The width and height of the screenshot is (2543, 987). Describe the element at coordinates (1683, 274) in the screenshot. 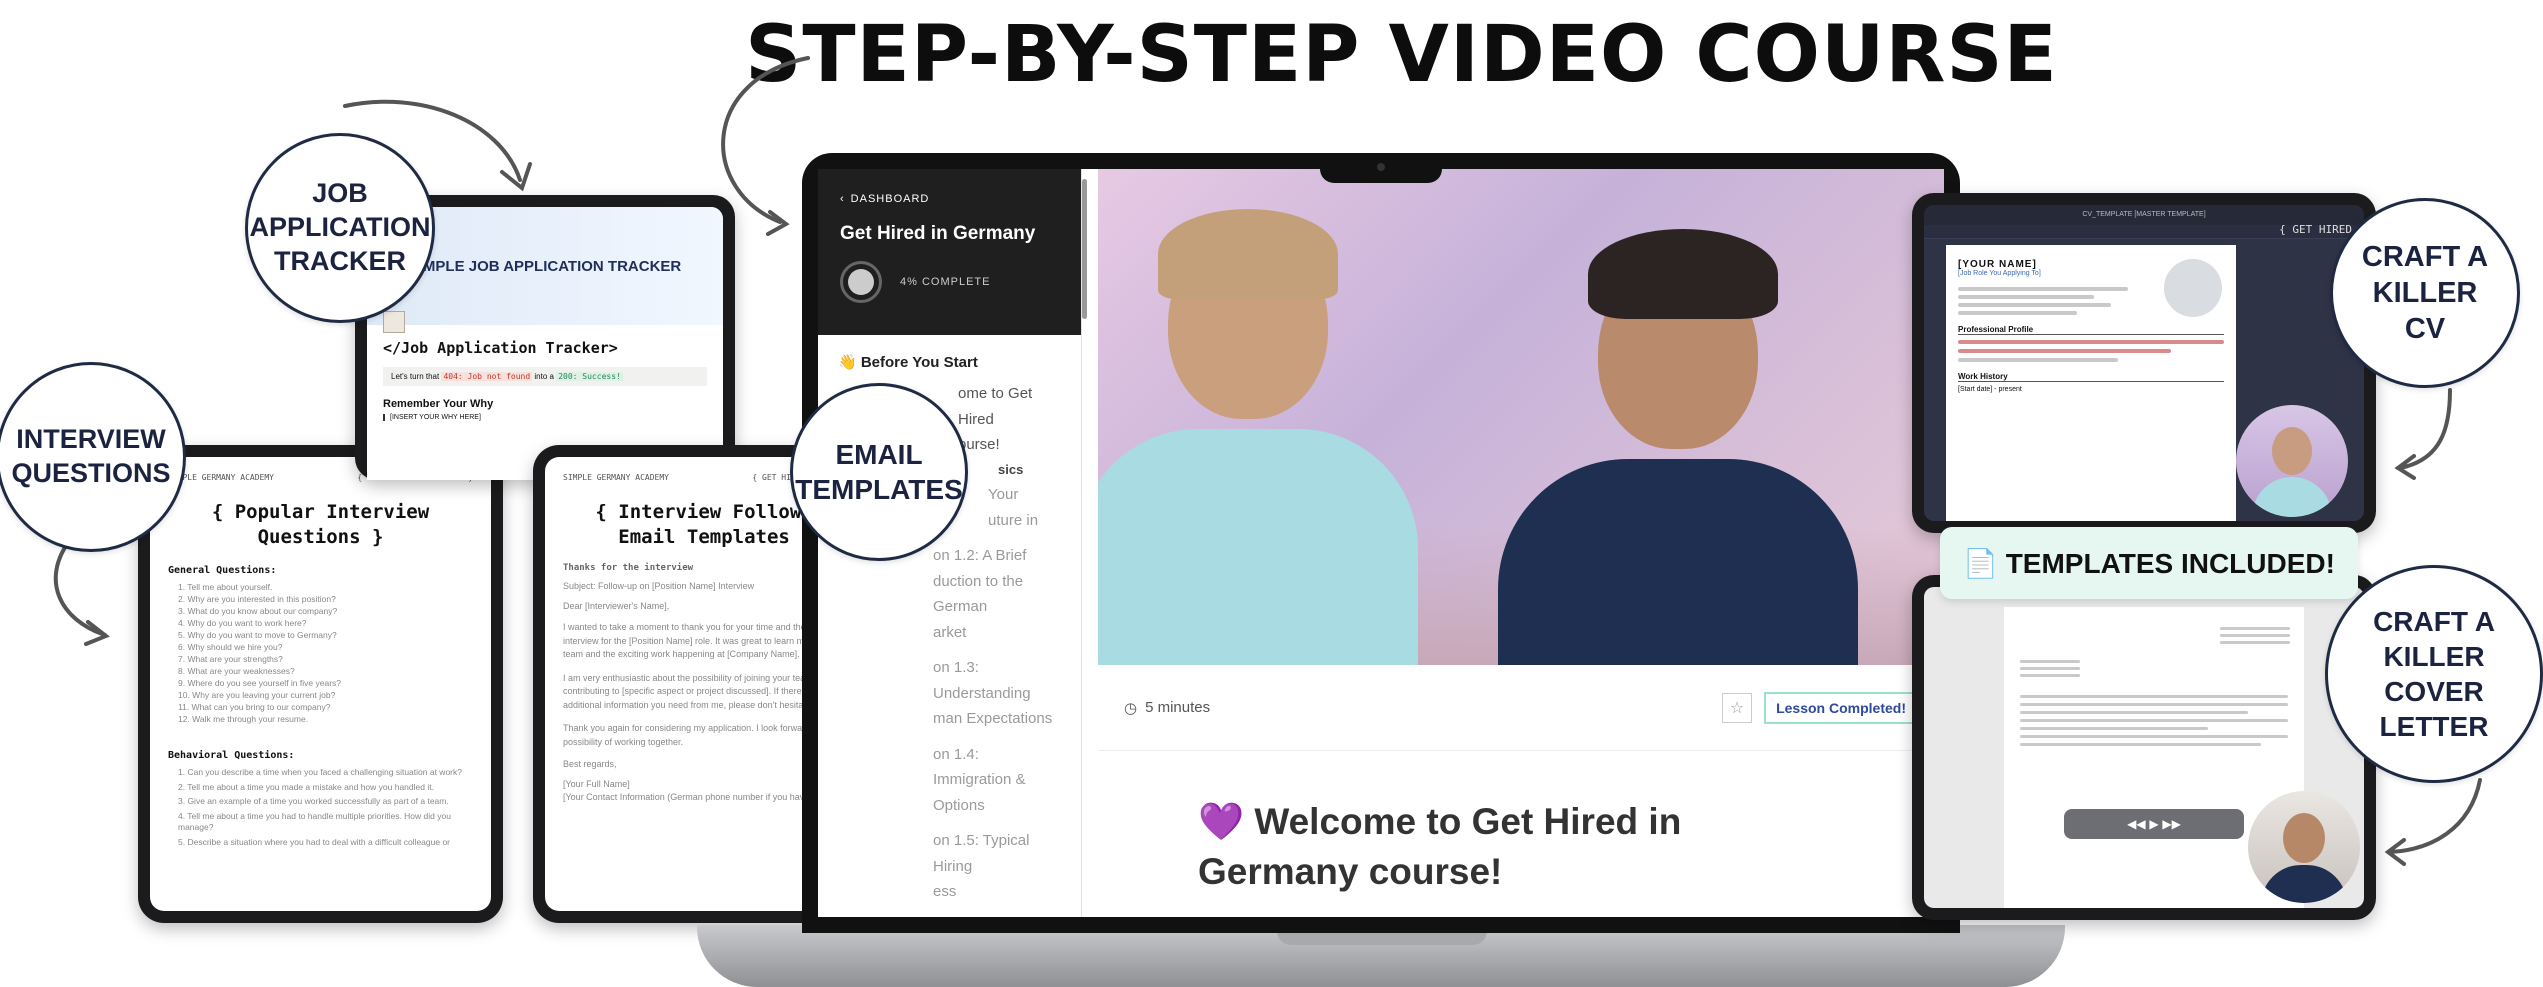

I see `presenter-right-hair` at that location.